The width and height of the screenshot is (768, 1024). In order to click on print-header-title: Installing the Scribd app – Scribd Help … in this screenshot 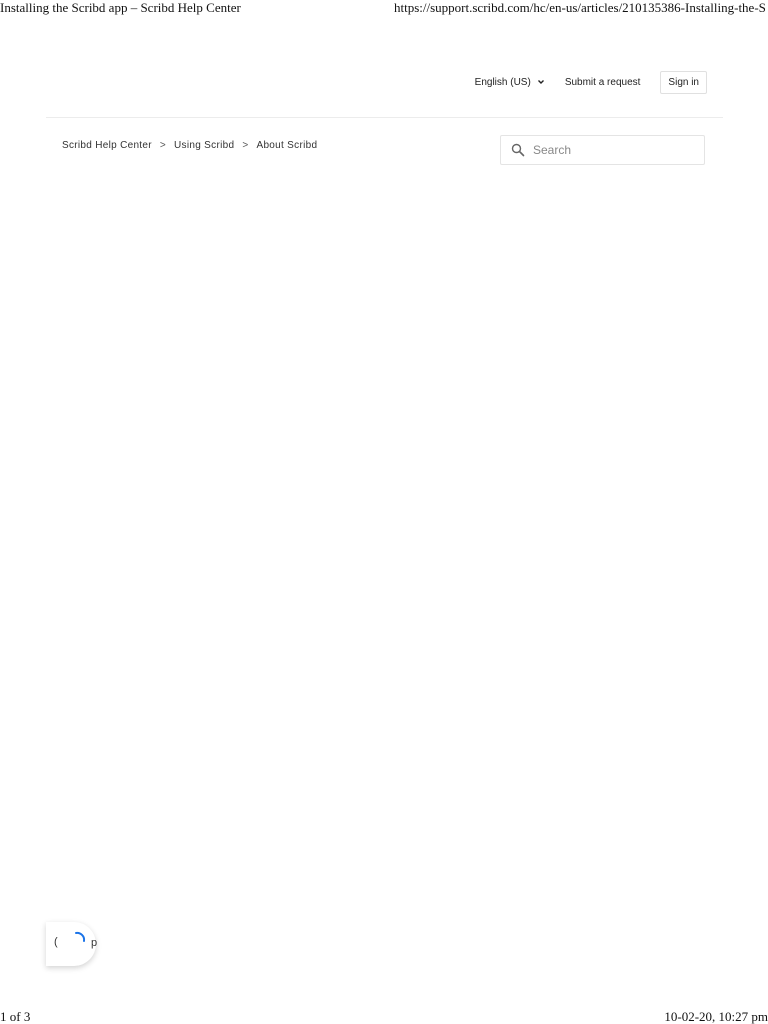, I will do `click(120, 7)`.